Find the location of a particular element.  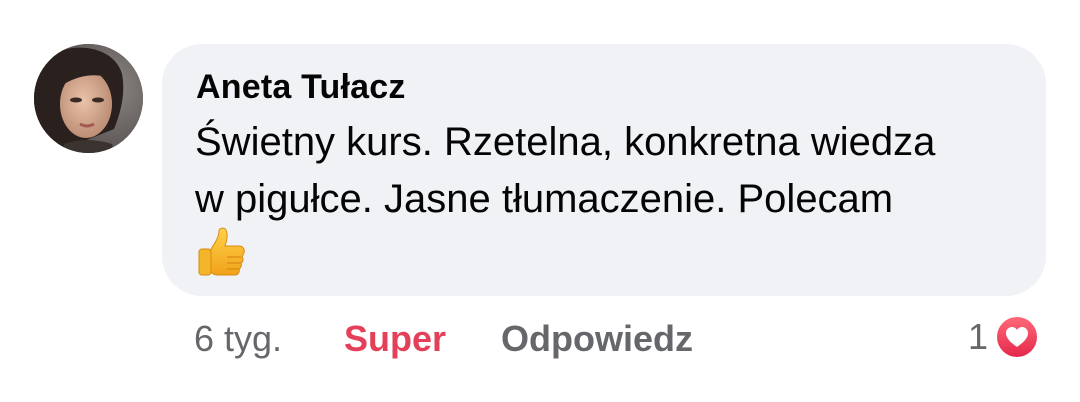

comment-author: Aneta Tułacz is located at coordinates (301, 87).